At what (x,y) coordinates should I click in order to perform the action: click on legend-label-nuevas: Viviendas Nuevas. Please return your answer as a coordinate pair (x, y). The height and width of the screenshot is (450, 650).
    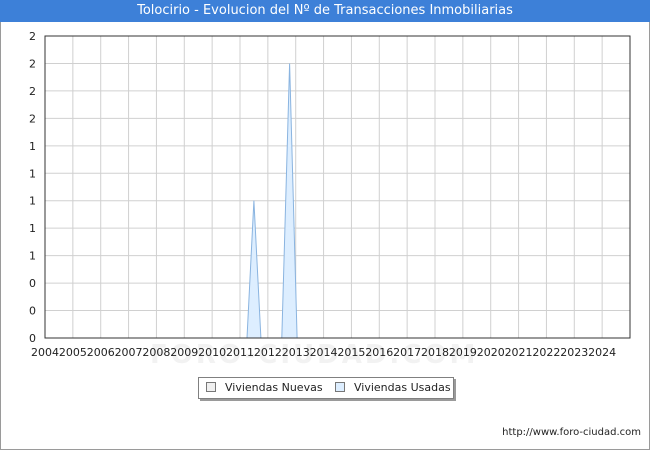
    Looking at the image, I should click on (274, 387).